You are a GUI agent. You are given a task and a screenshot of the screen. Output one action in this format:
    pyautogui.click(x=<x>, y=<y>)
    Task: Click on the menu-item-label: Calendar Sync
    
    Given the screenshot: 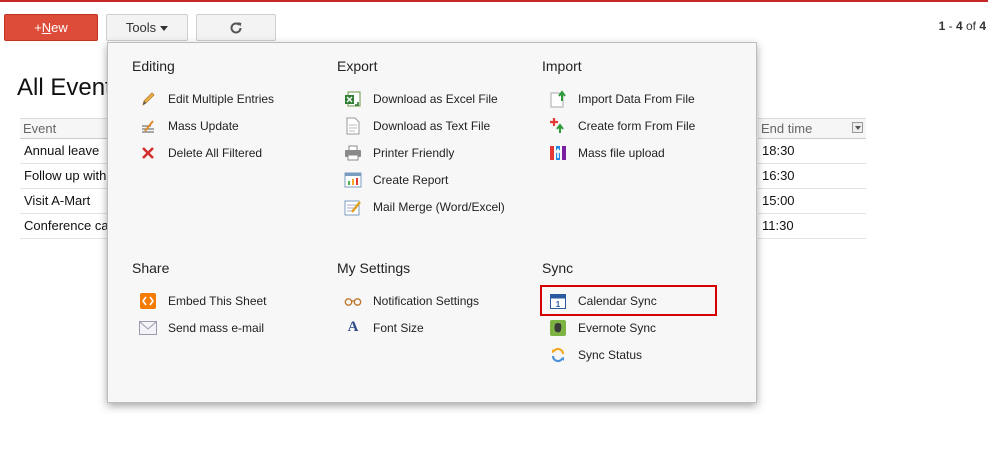 What is the action you would take?
    pyautogui.click(x=617, y=300)
    